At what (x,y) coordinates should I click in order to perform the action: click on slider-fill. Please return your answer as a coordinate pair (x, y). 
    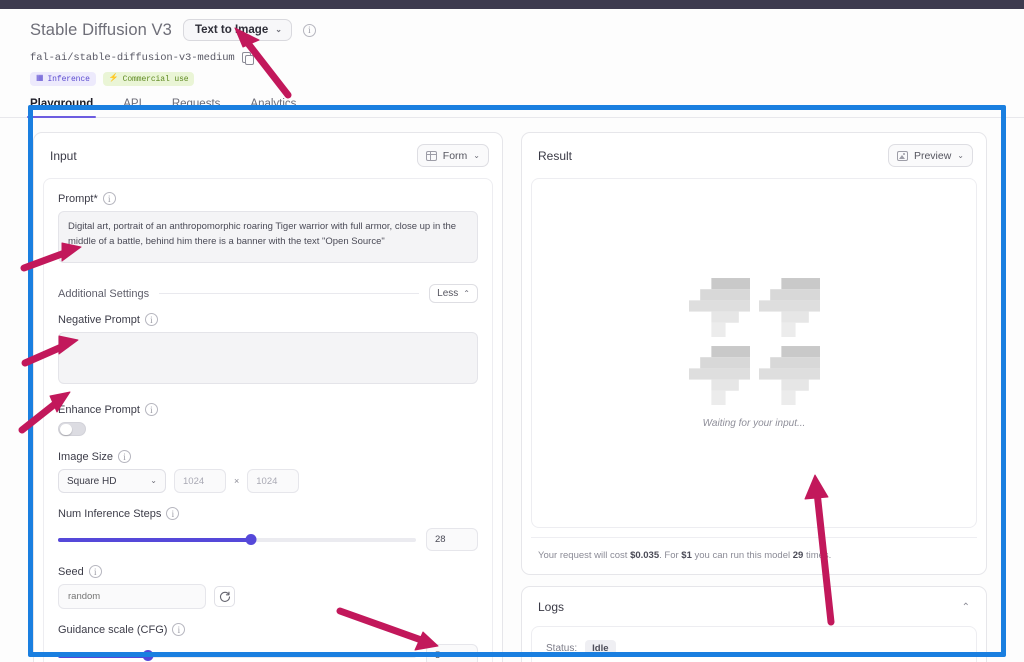
    Looking at the image, I should click on (103, 655).